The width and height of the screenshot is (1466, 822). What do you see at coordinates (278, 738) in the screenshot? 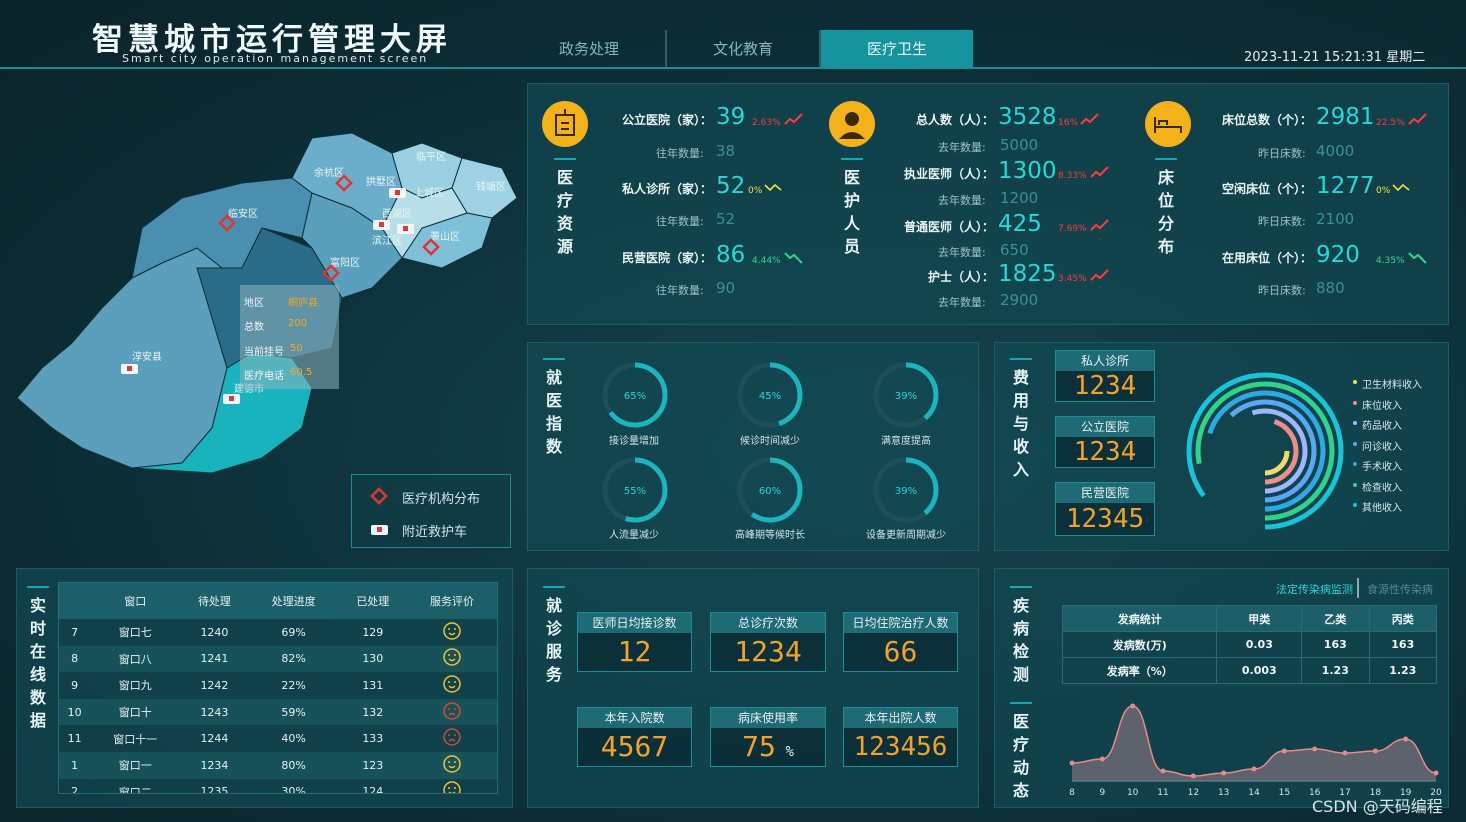
I see `table-row: 11 窗口十一 1244 40% 133` at bounding box center [278, 738].